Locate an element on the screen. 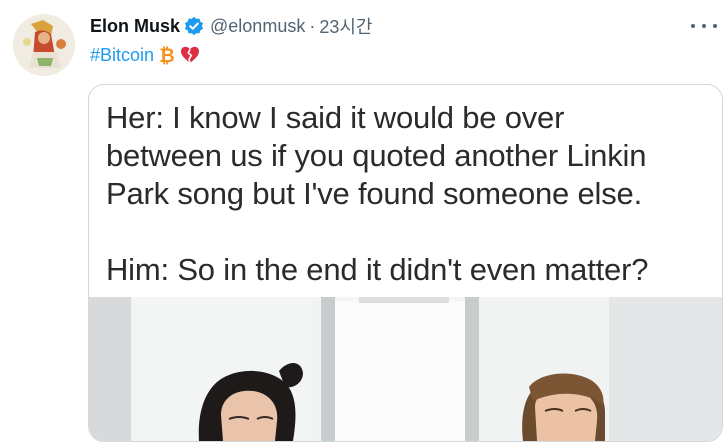 The image size is (727, 447). avatar-image is located at coordinates (44, 45).